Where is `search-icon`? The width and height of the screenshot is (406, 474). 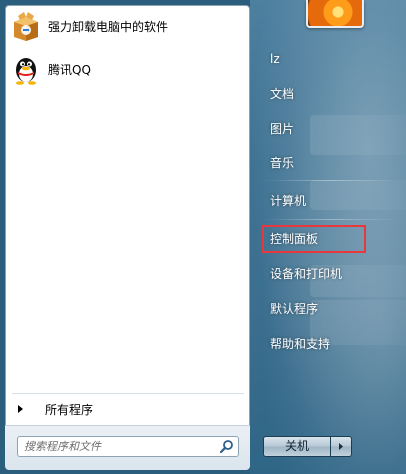 search-icon is located at coordinates (226, 446).